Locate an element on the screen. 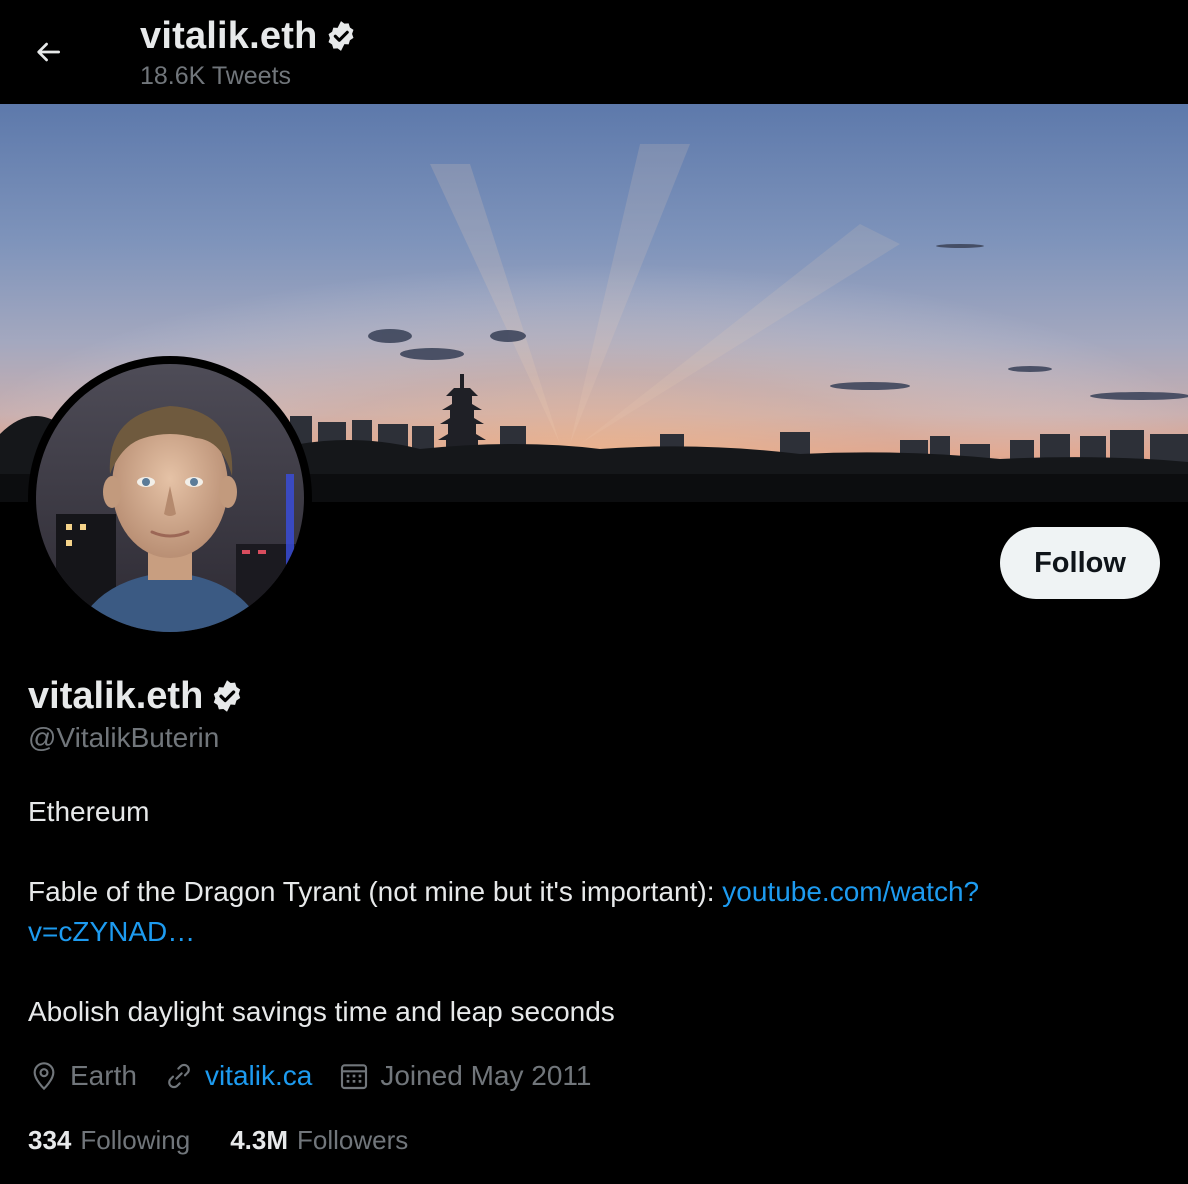 This screenshot has width=1188, height=1184. profile-avatar is located at coordinates (170, 498).